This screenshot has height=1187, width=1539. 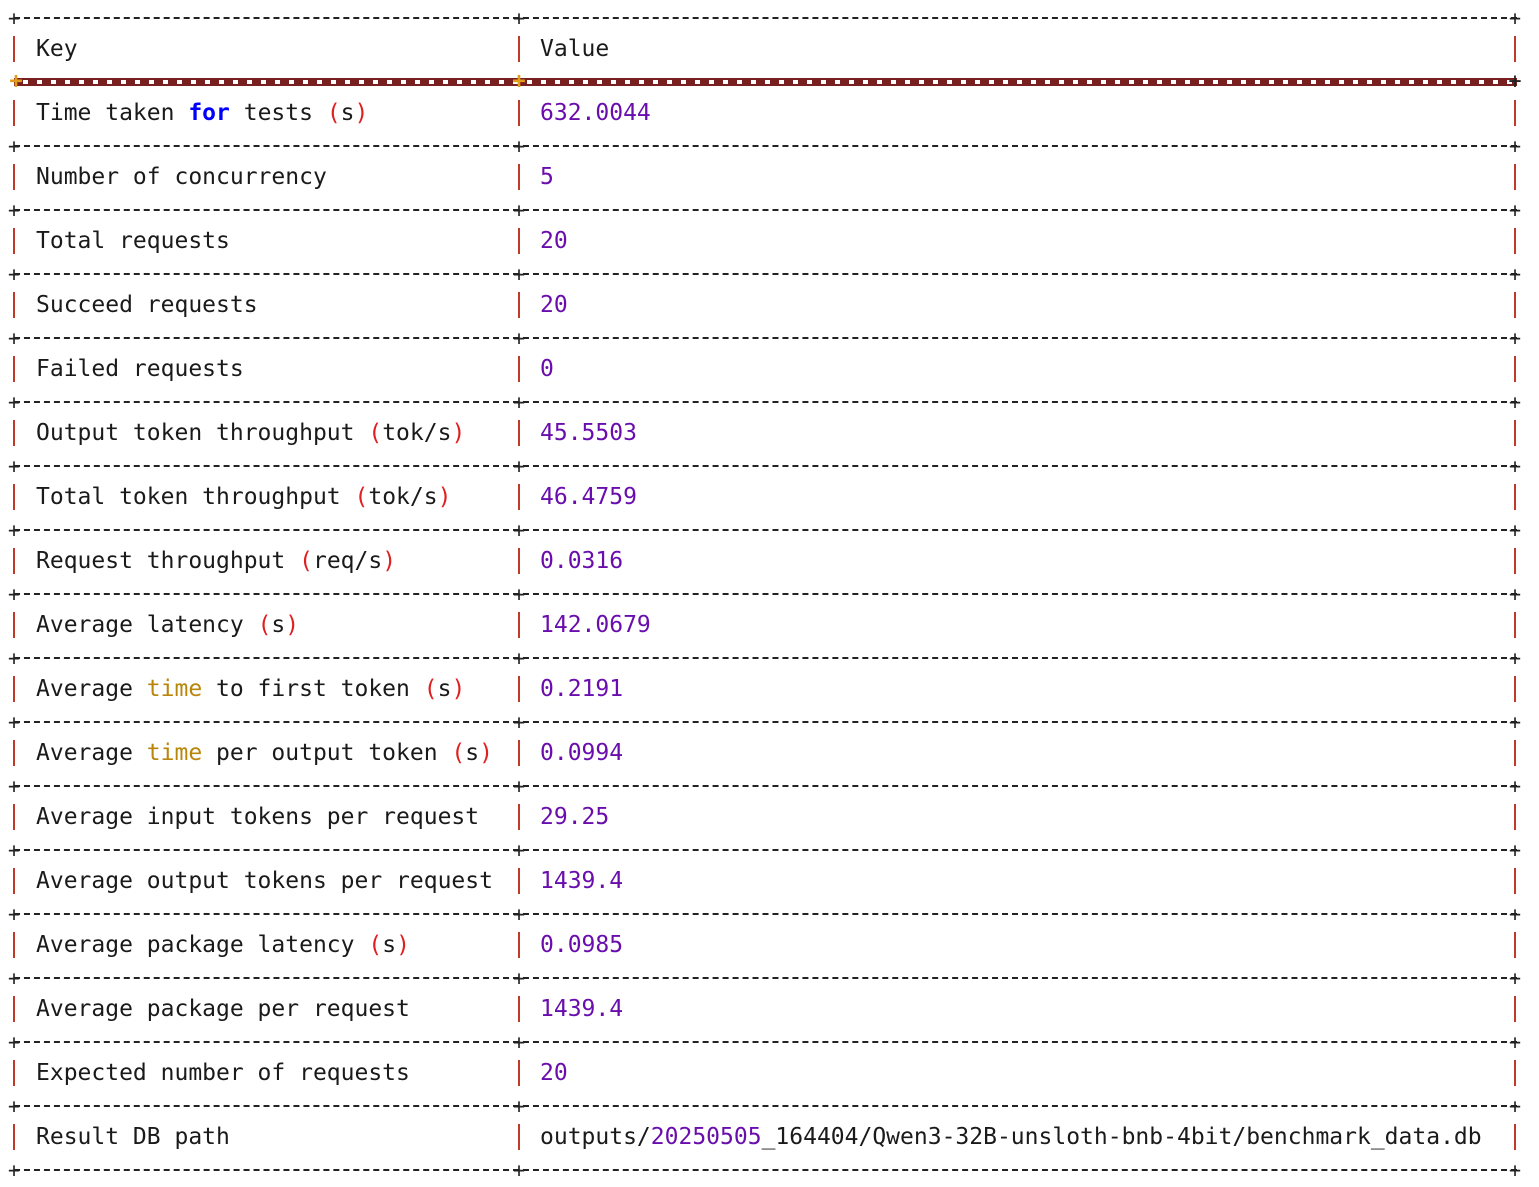 I want to click on row-value: 1439.4, so click(x=581, y=881).